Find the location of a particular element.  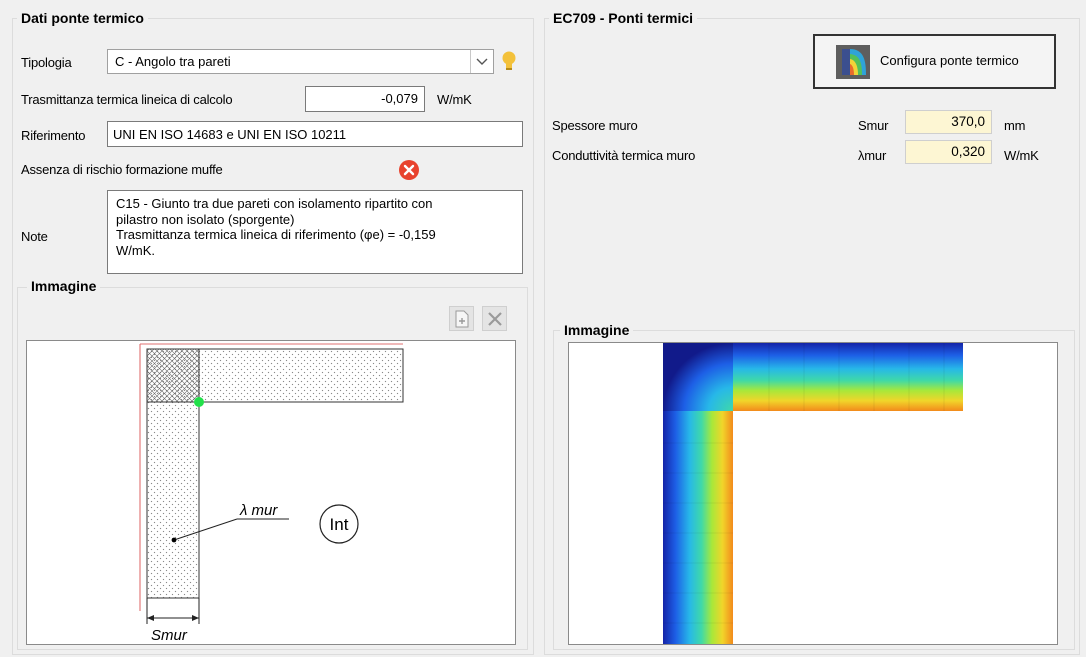

conduttivita-muro-symbol: λmur is located at coordinates (872, 155).